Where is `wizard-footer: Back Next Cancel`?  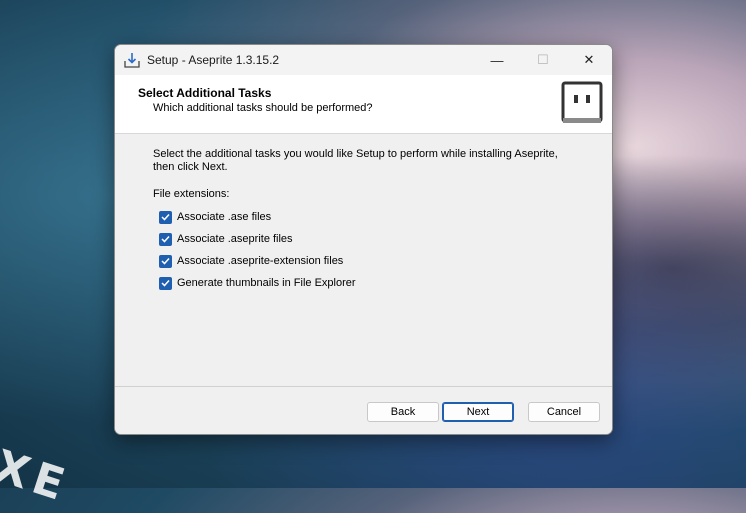 wizard-footer: Back Next Cancel is located at coordinates (363, 410).